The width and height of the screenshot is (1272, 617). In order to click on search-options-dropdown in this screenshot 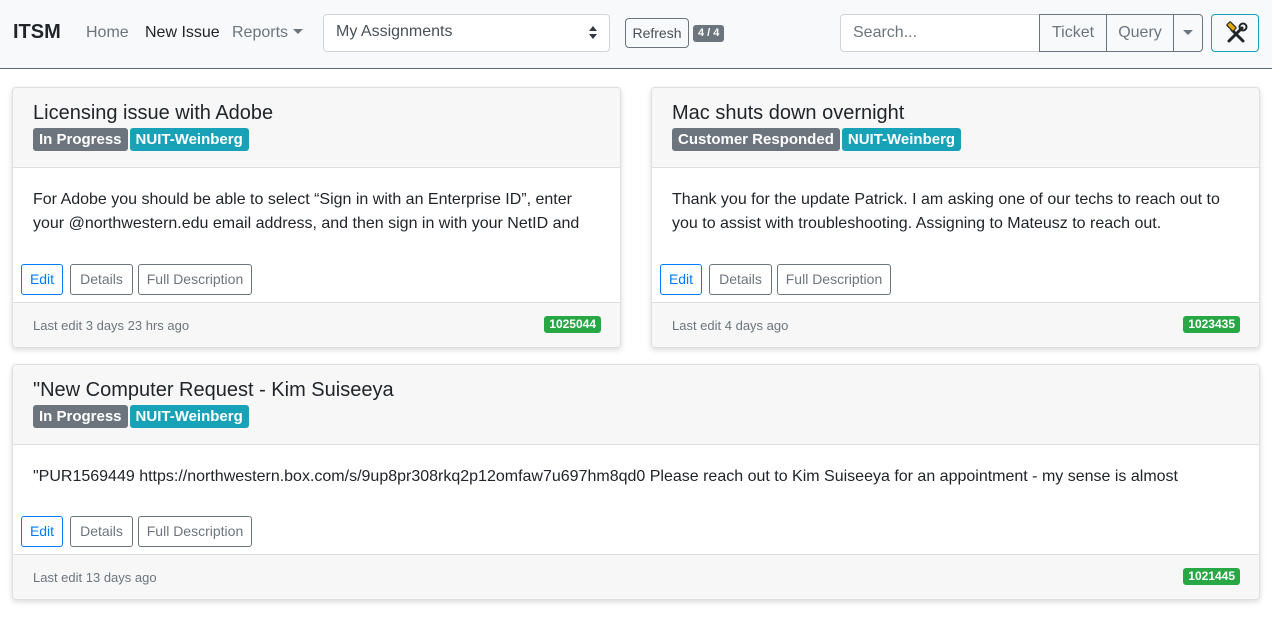, I will do `click(1188, 33)`.